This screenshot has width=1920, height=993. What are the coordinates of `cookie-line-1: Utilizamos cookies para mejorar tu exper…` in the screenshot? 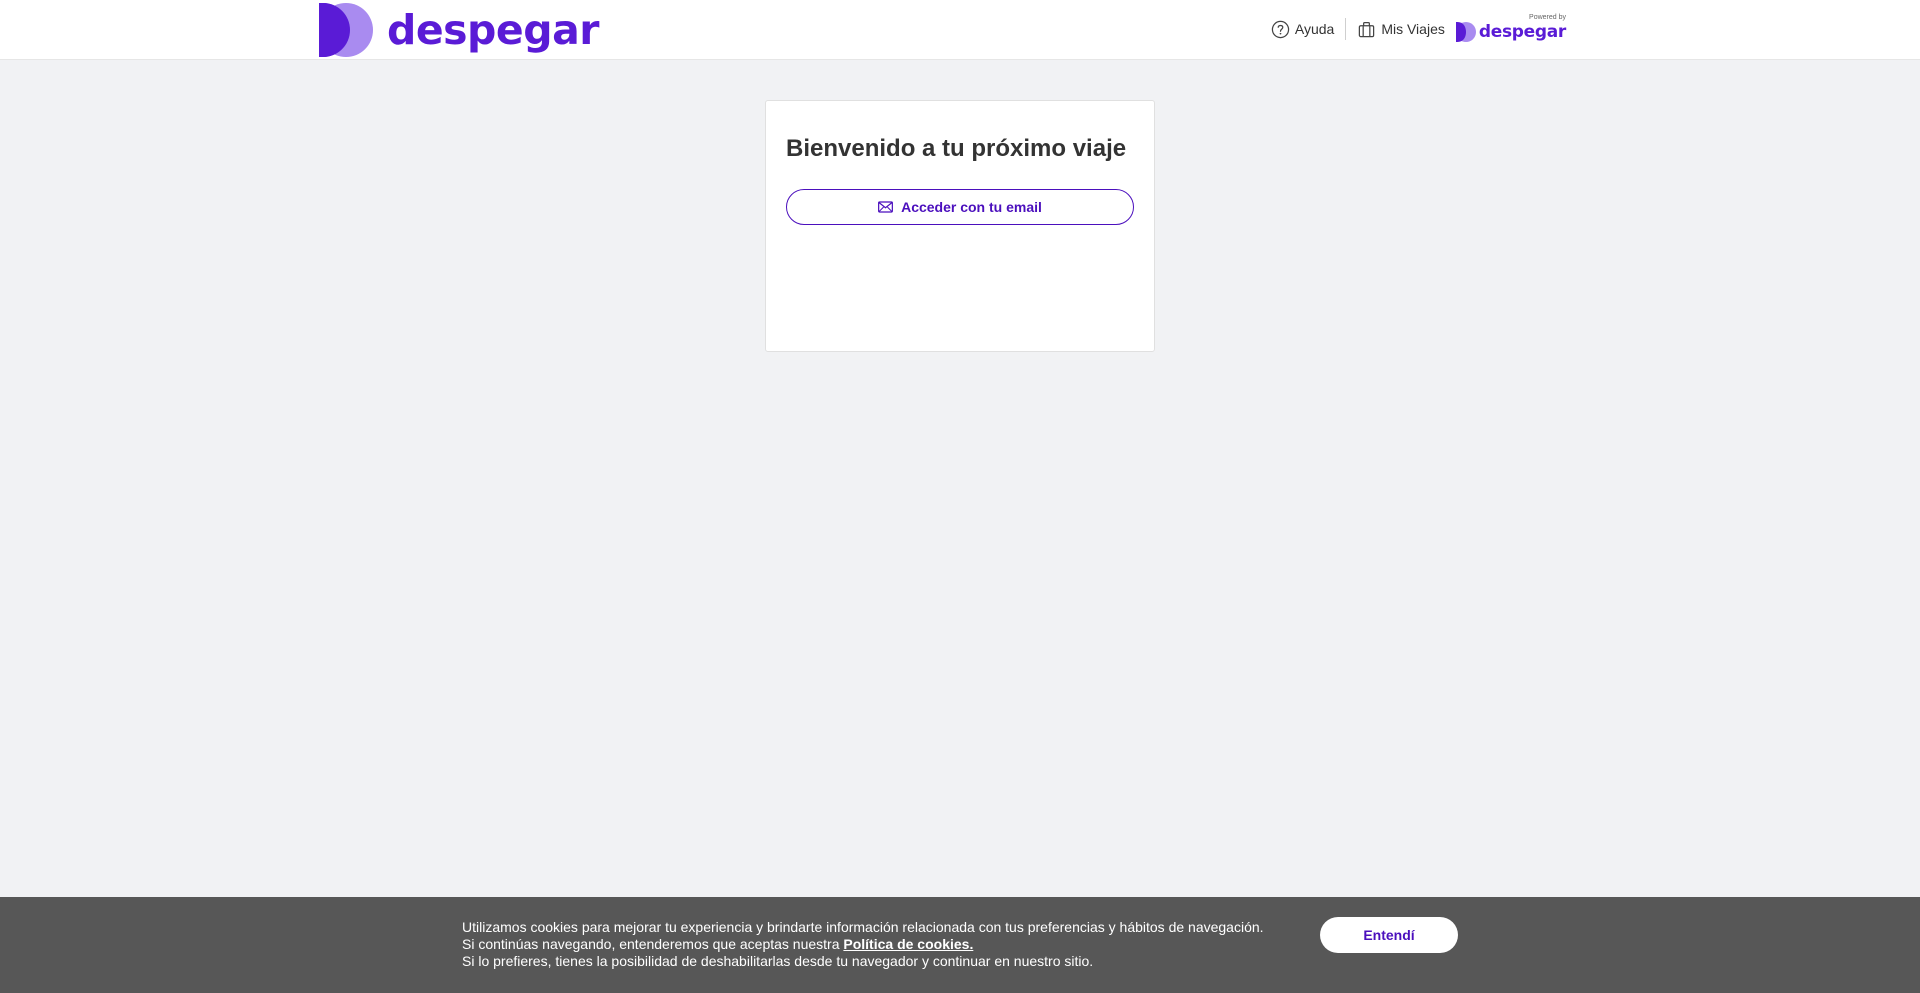 It's located at (863, 927).